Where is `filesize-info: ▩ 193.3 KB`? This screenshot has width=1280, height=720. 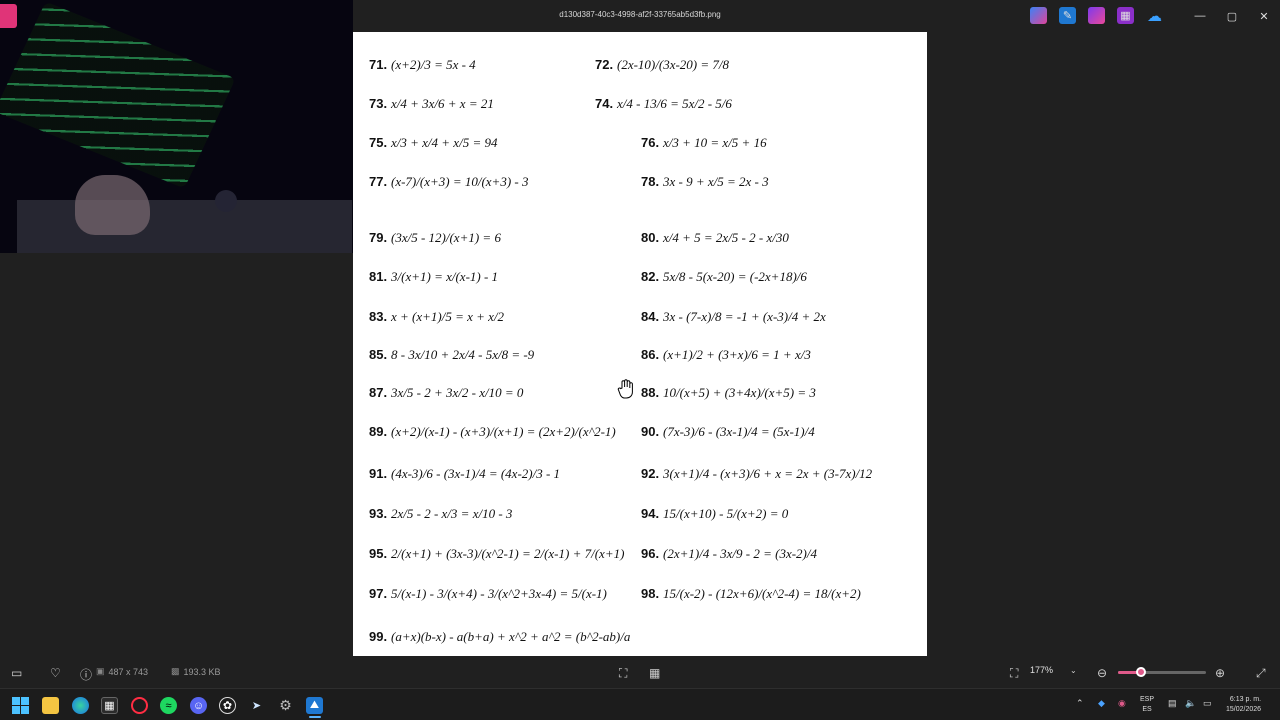 filesize-info: ▩ 193.3 KB is located at coordinates (196, 671).